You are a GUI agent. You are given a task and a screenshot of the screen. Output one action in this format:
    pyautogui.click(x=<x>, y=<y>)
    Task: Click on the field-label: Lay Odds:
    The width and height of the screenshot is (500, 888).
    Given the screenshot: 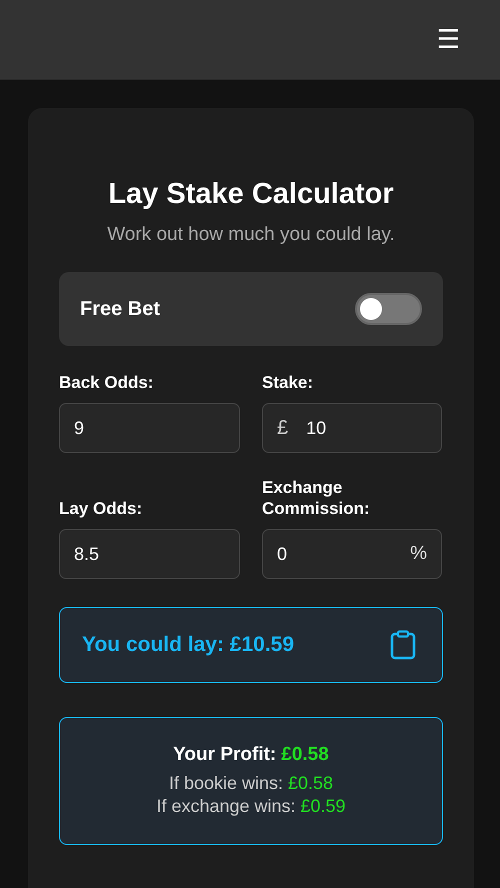 What is the action you would take?
    pyautogui.click(x=101, y=508)
    